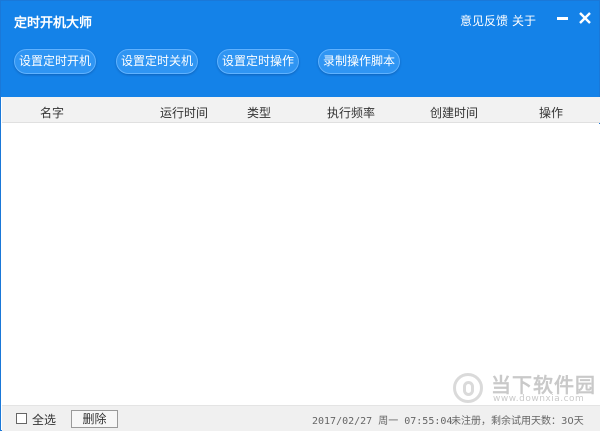 This screenshot has height=431, width=600. I want to click on set-timed-shutdown-button: 设置定时关机, so click(157, 61).